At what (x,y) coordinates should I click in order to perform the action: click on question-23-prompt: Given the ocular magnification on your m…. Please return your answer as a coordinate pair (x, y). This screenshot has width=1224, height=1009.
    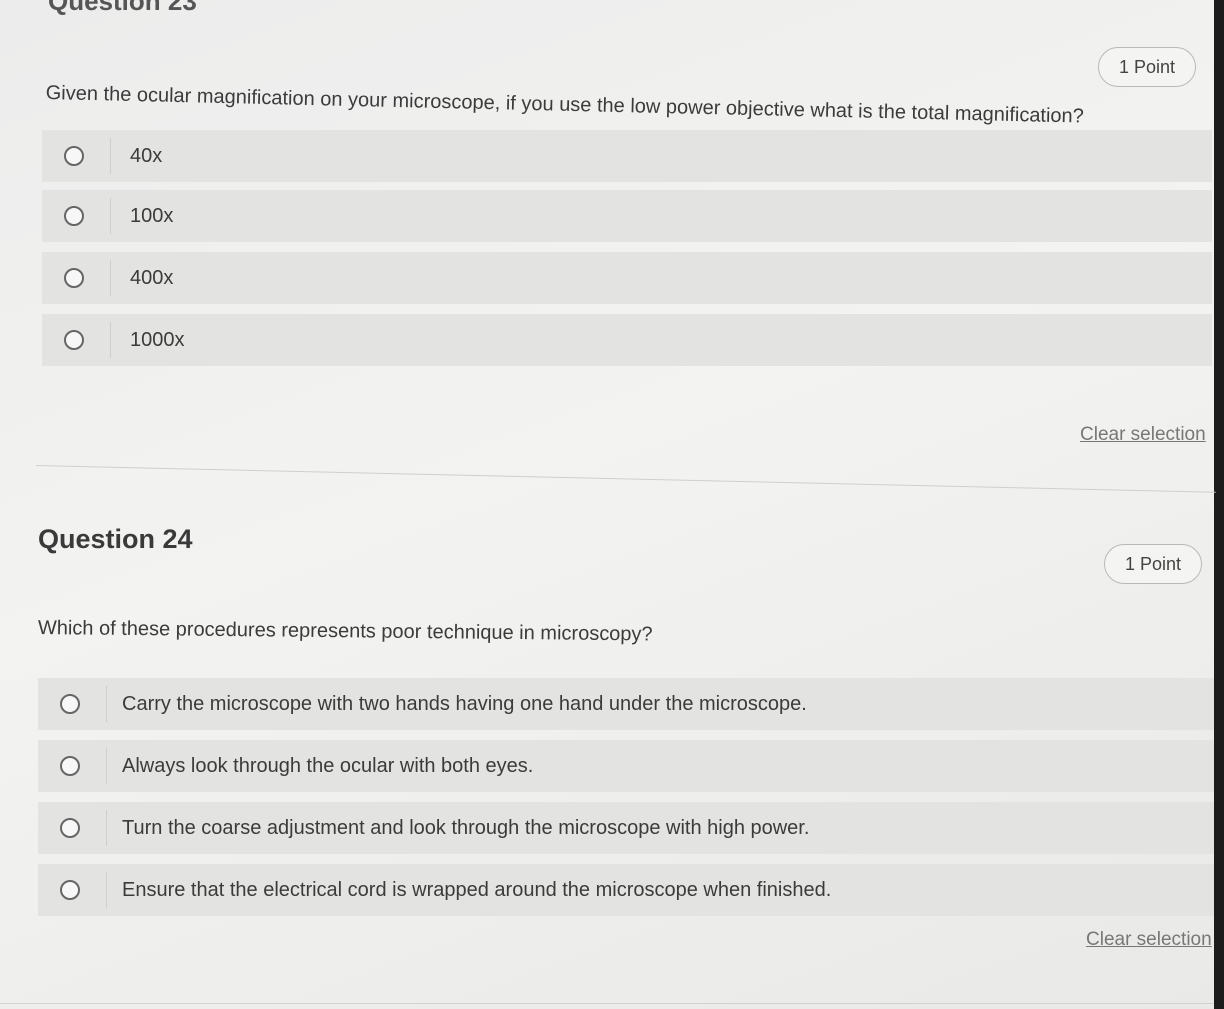
    Looking at the image, I should click on (565, 105).